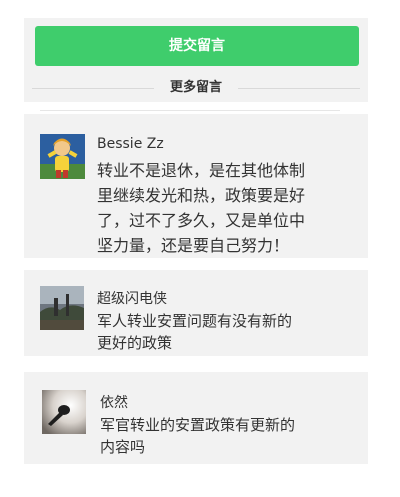 This screenshot has width=400, height=497. Describe the element at coordinates (114, 403) in the screenshot. I see `comment-username: 依然` at that location.